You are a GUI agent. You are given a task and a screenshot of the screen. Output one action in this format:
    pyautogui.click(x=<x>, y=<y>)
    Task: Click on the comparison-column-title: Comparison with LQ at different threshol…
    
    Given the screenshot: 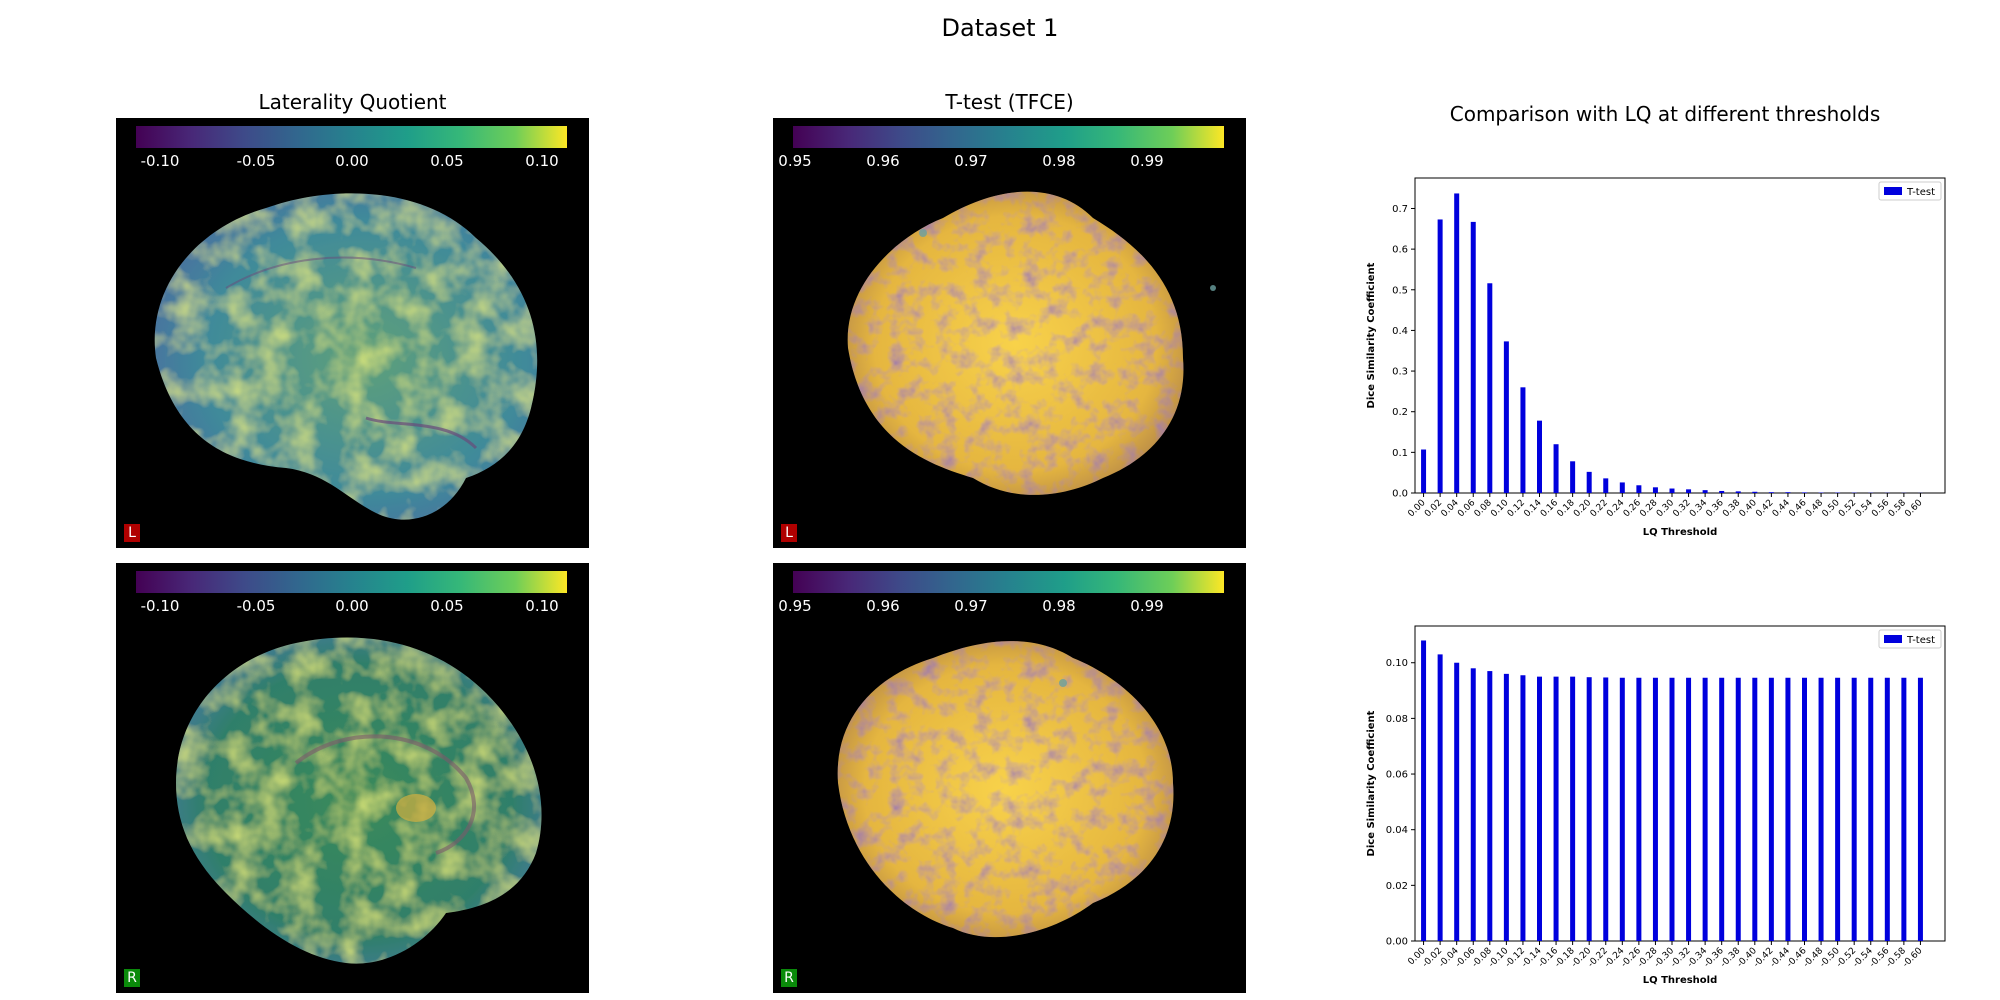 What is the action you would take?
    pyautogui.click(x=1665, y=114)
    